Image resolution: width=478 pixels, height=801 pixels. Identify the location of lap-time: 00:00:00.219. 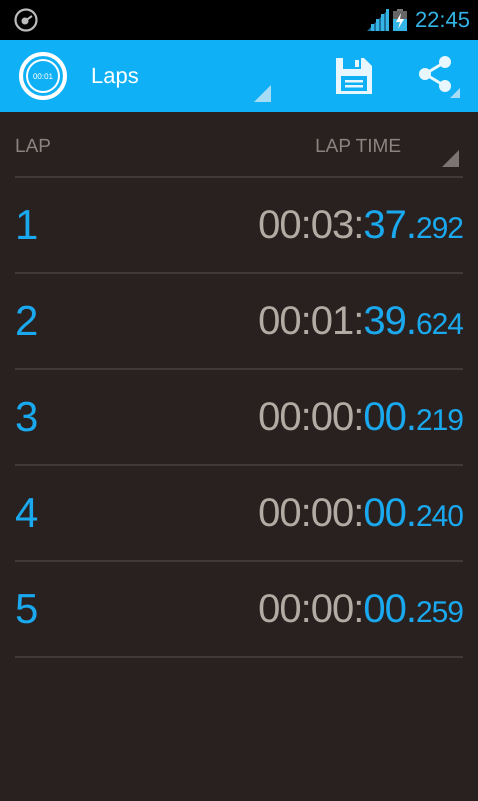
(360, 417).